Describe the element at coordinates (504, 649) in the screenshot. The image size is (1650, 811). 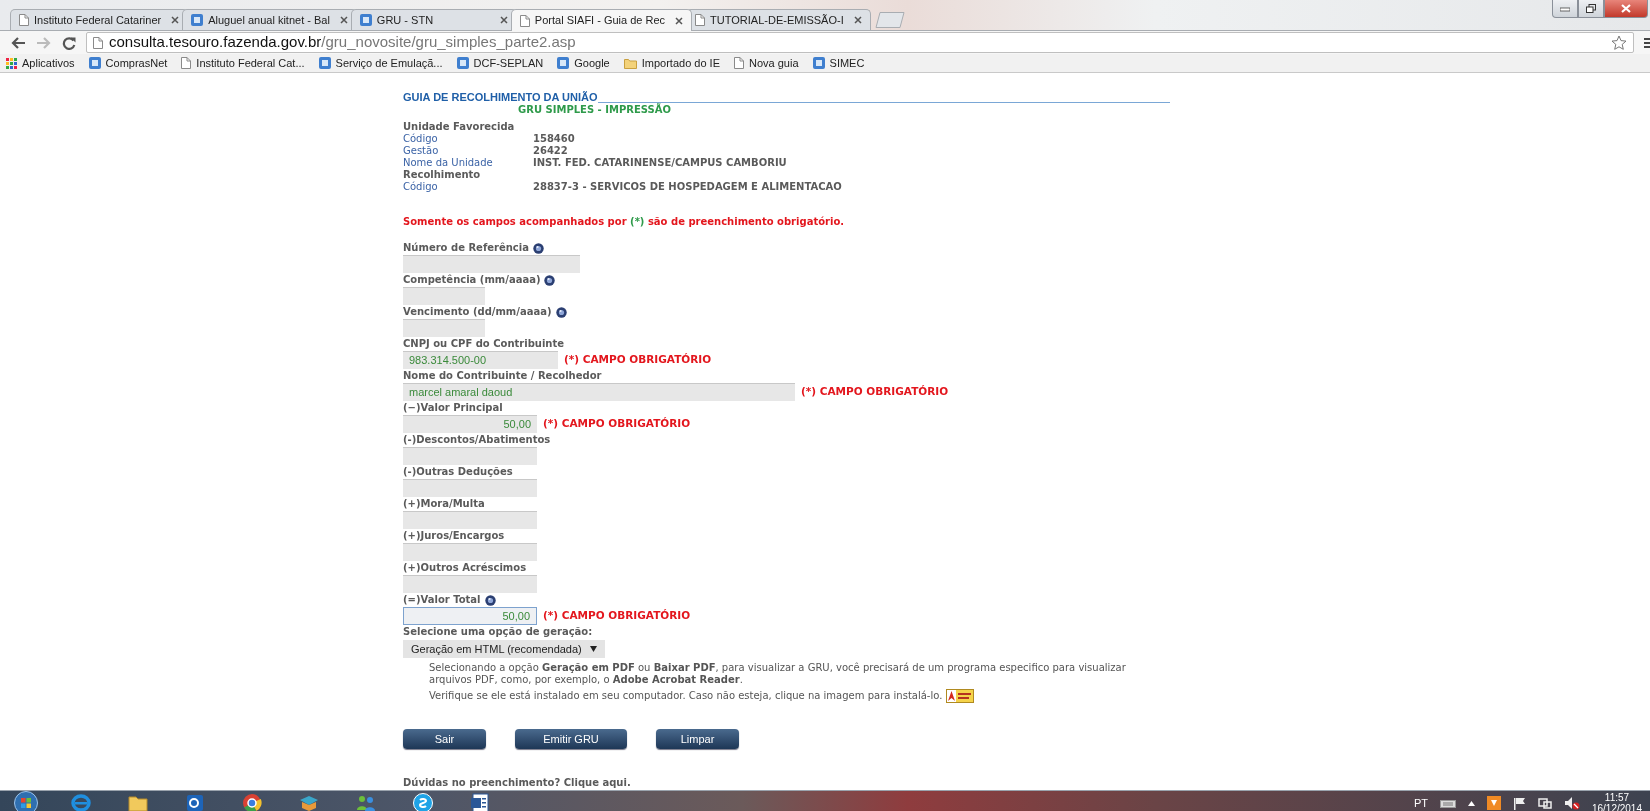
I see `format-dropdown: Geração em HTML (recomendada)` at that location.